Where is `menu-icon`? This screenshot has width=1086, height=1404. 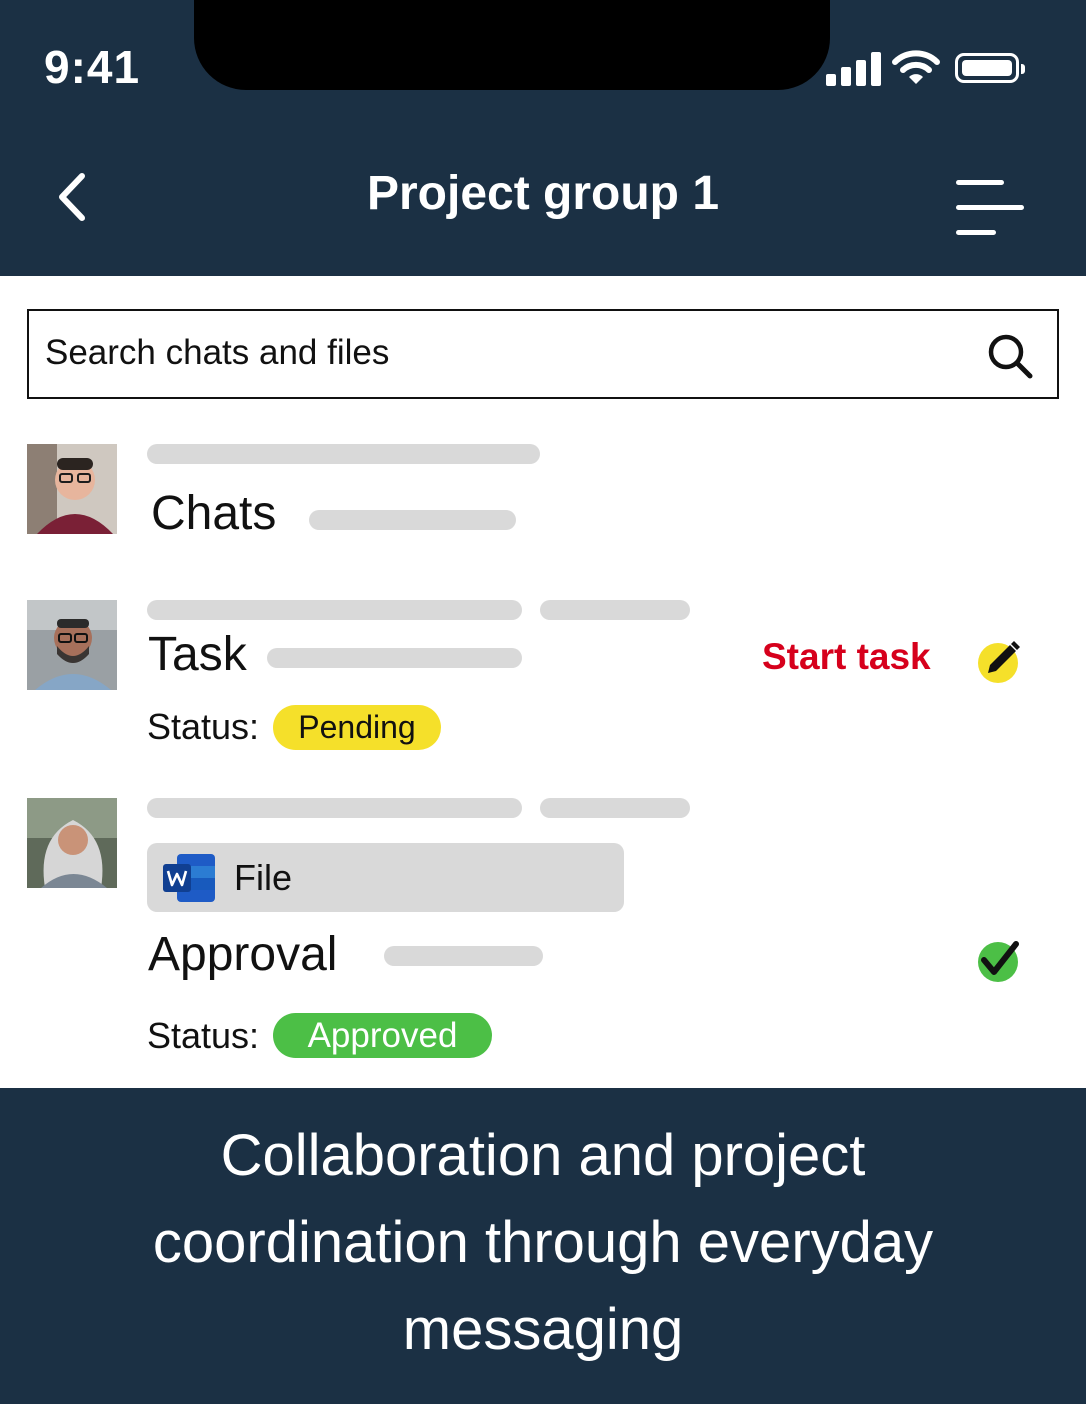 menu-icon is located at coordinates (990, 208).